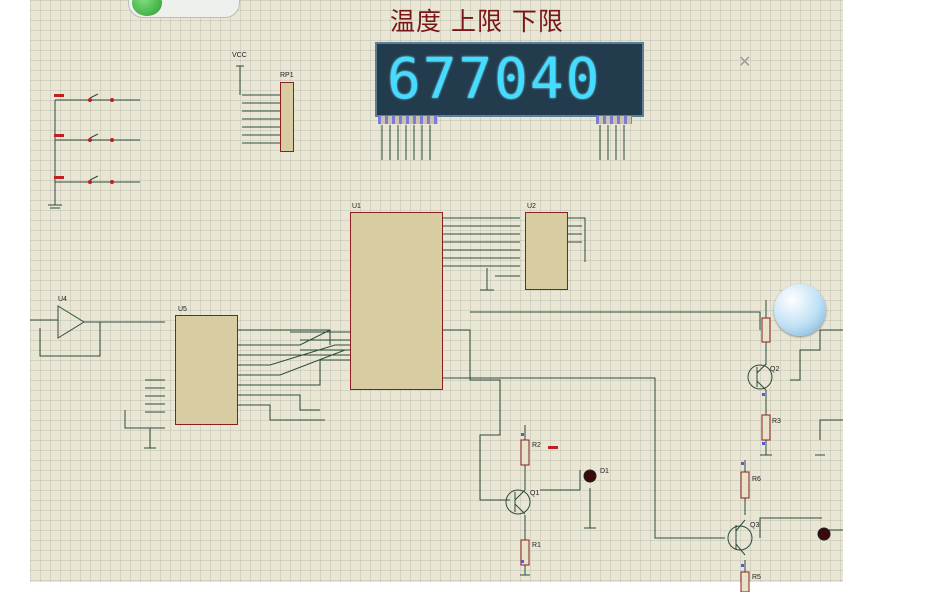  I want to click on q2-label: Q2, so click(775, 369).